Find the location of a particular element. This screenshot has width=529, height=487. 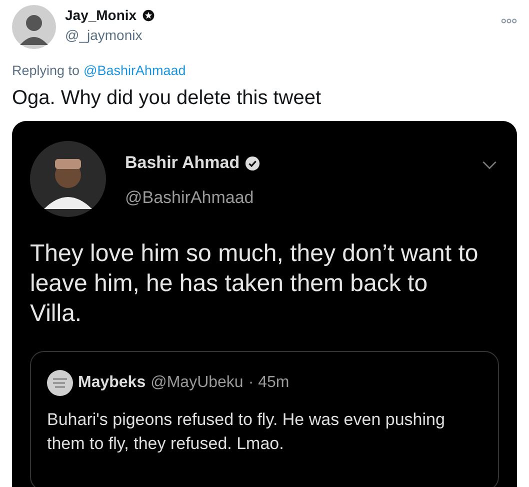

author-name: Jay_Monix is located at coordinates (101, 15).